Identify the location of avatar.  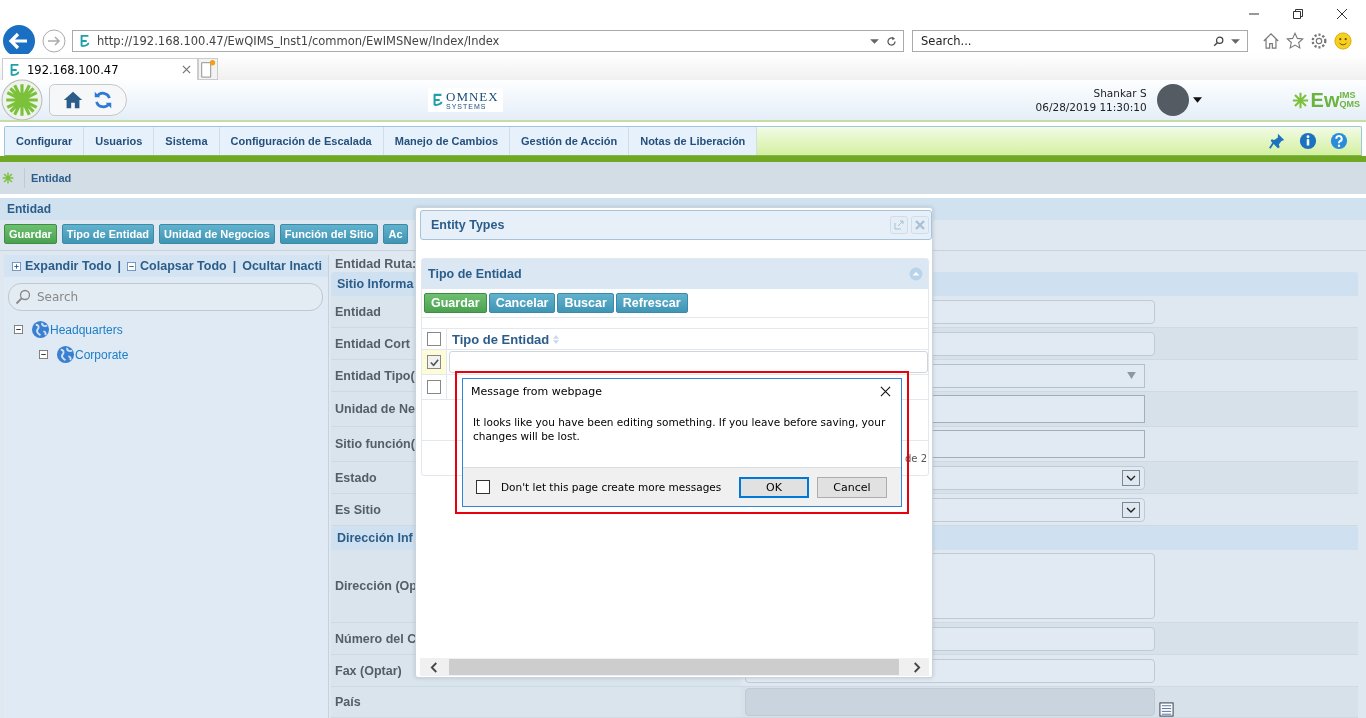
(1172, 100).